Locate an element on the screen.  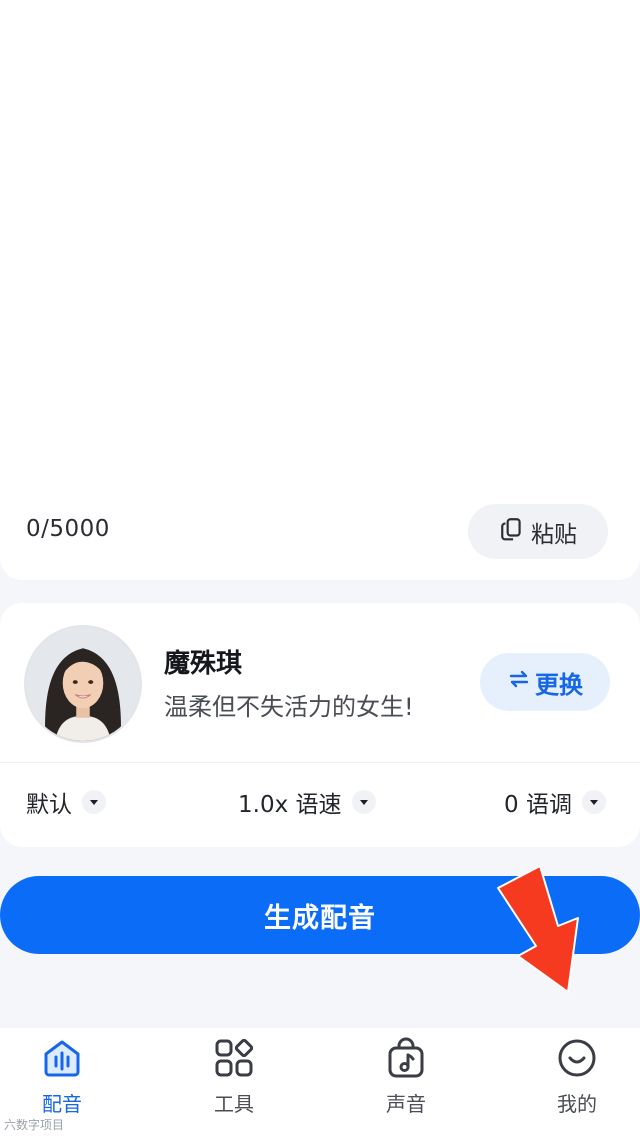
voice-settings-row: 默认 1.0x 语速 0 语调 is located at coordinates (320, 803).